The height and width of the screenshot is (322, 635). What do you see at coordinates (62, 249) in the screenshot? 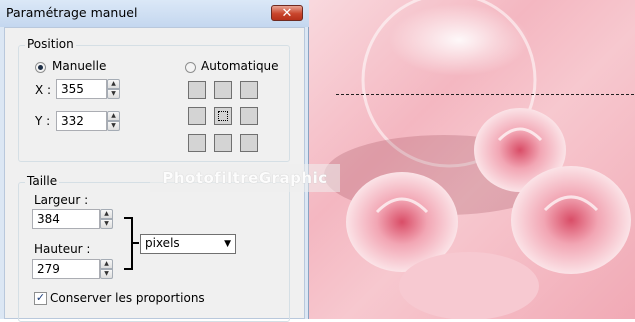
I see `height-label: Hauteur :` at bounding box center [62, 249].